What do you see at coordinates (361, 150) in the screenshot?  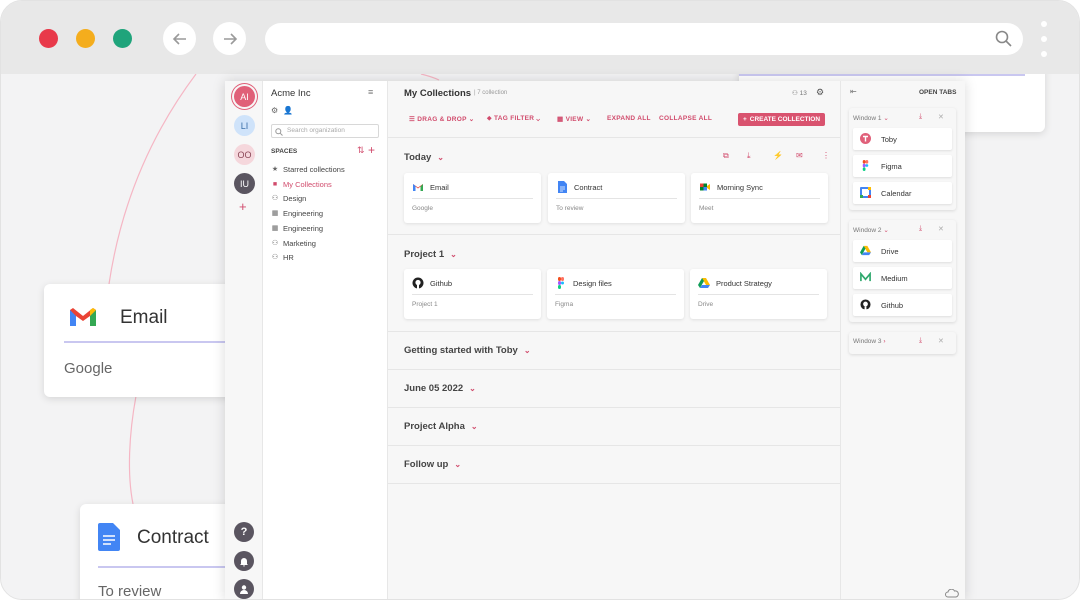 I see `sort-icon: ⇅` at bounding box center [361, 150].